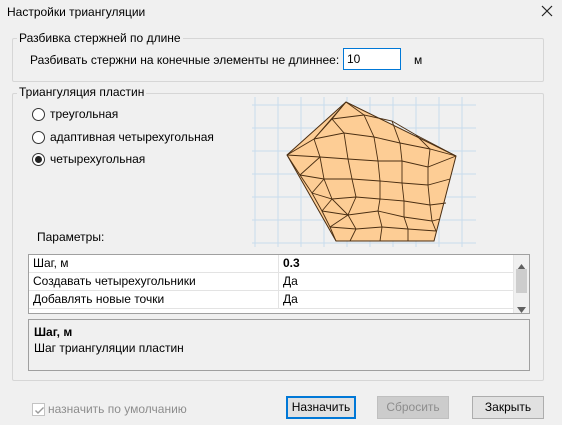 The image size is (562, 425). I want to click on table-row: Шаг, м 0.3, so click(271, 264).